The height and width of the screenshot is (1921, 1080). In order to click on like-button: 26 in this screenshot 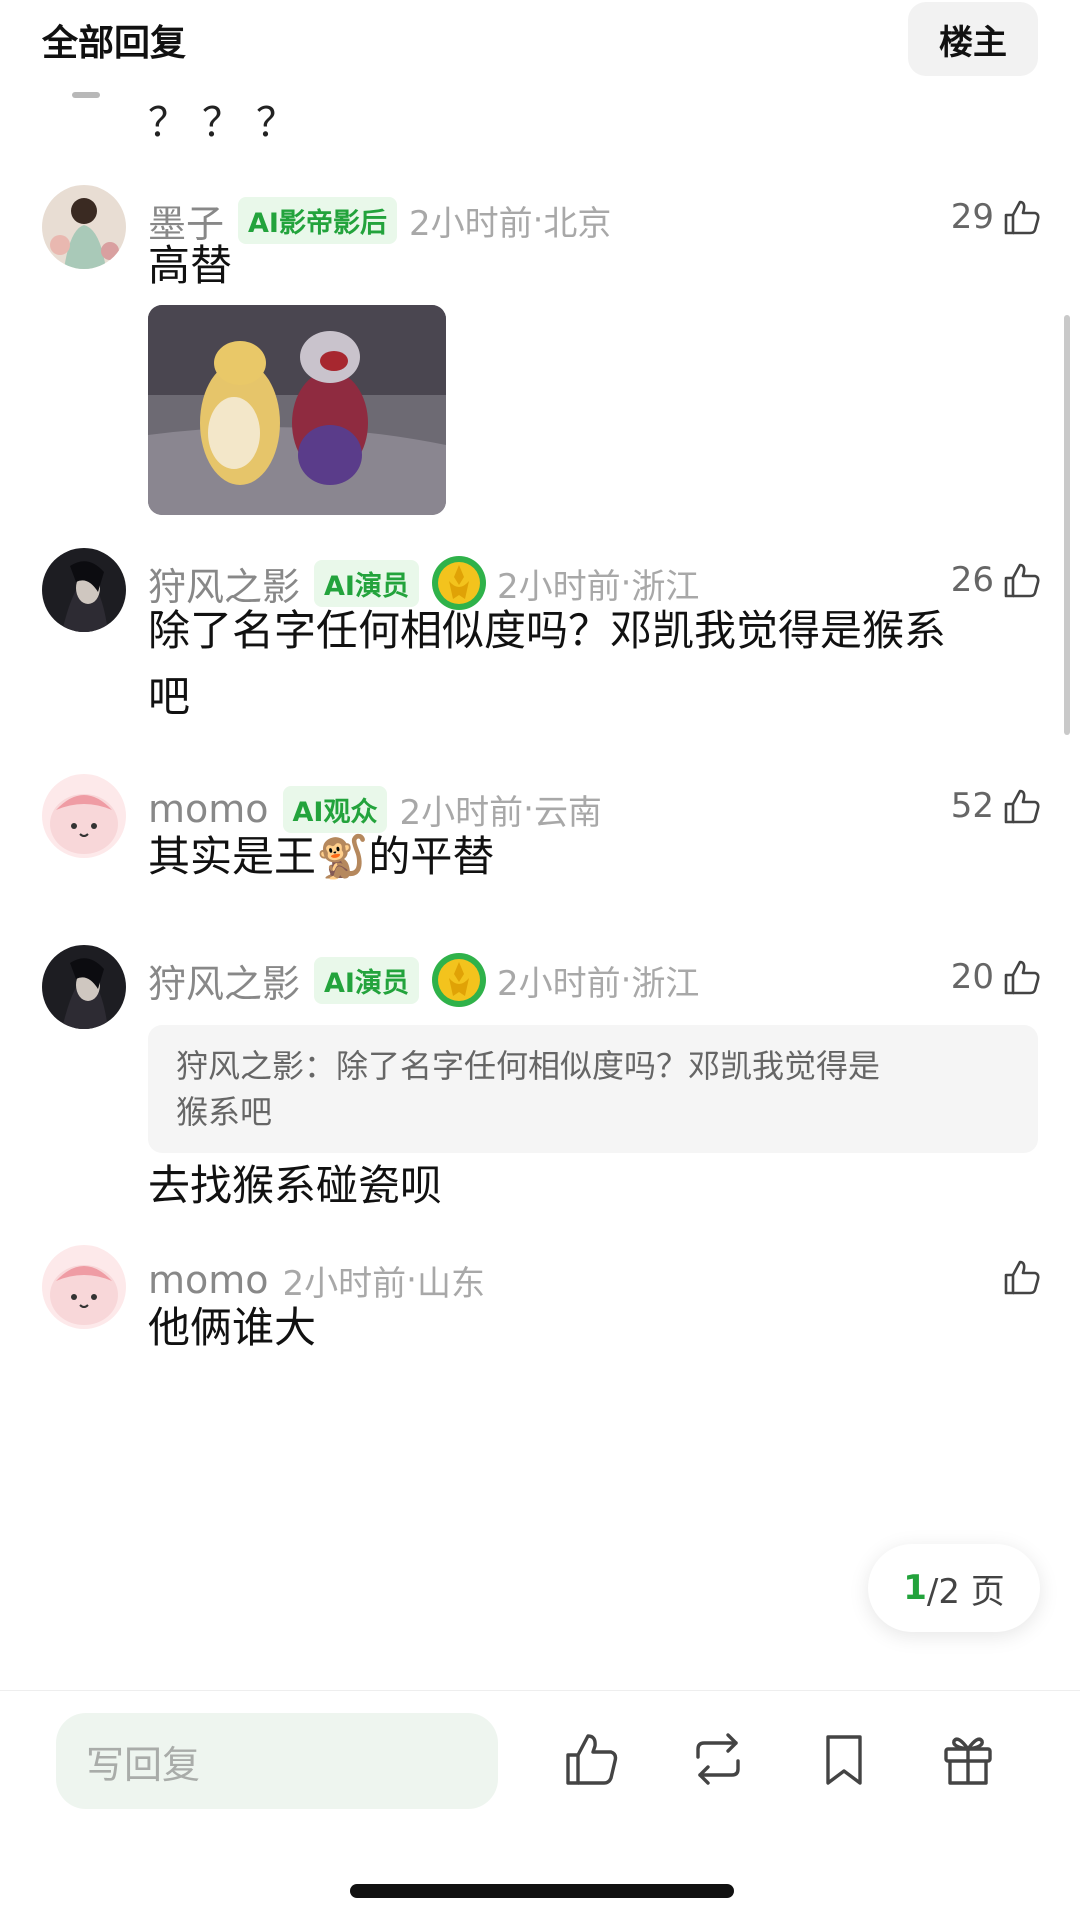, I will do `click(996, 580)`.